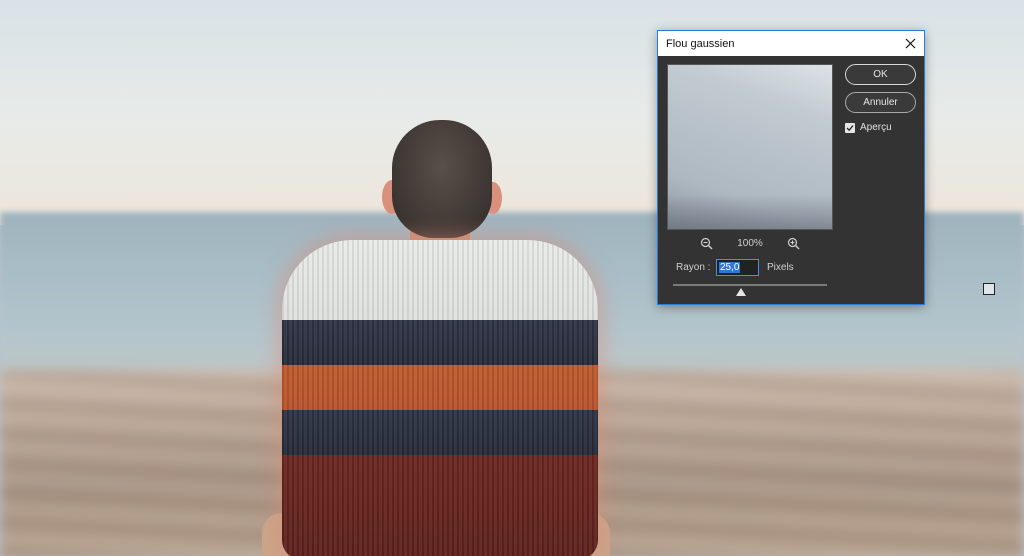  Describe the element at coordinates (780, 267) in the screenshot. I see `radius-unit: Pixels` at that location.